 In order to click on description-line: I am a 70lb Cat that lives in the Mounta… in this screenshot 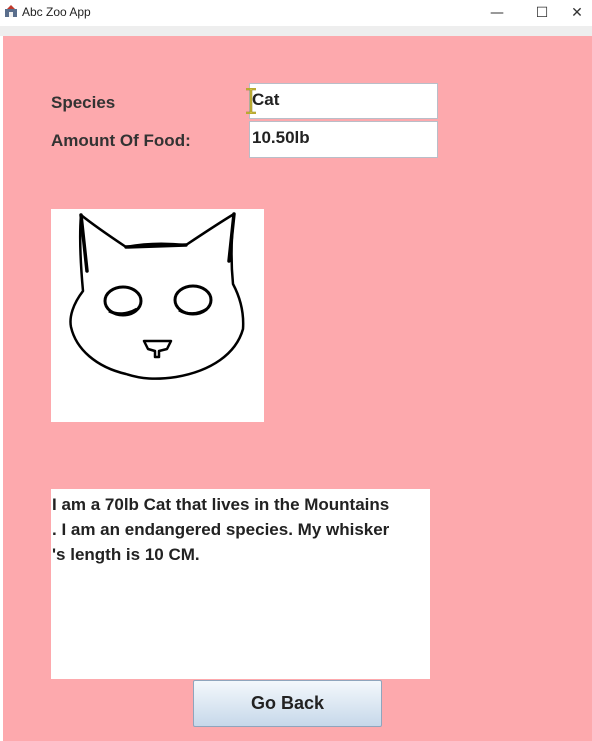, I will do `click(221, 504)`.